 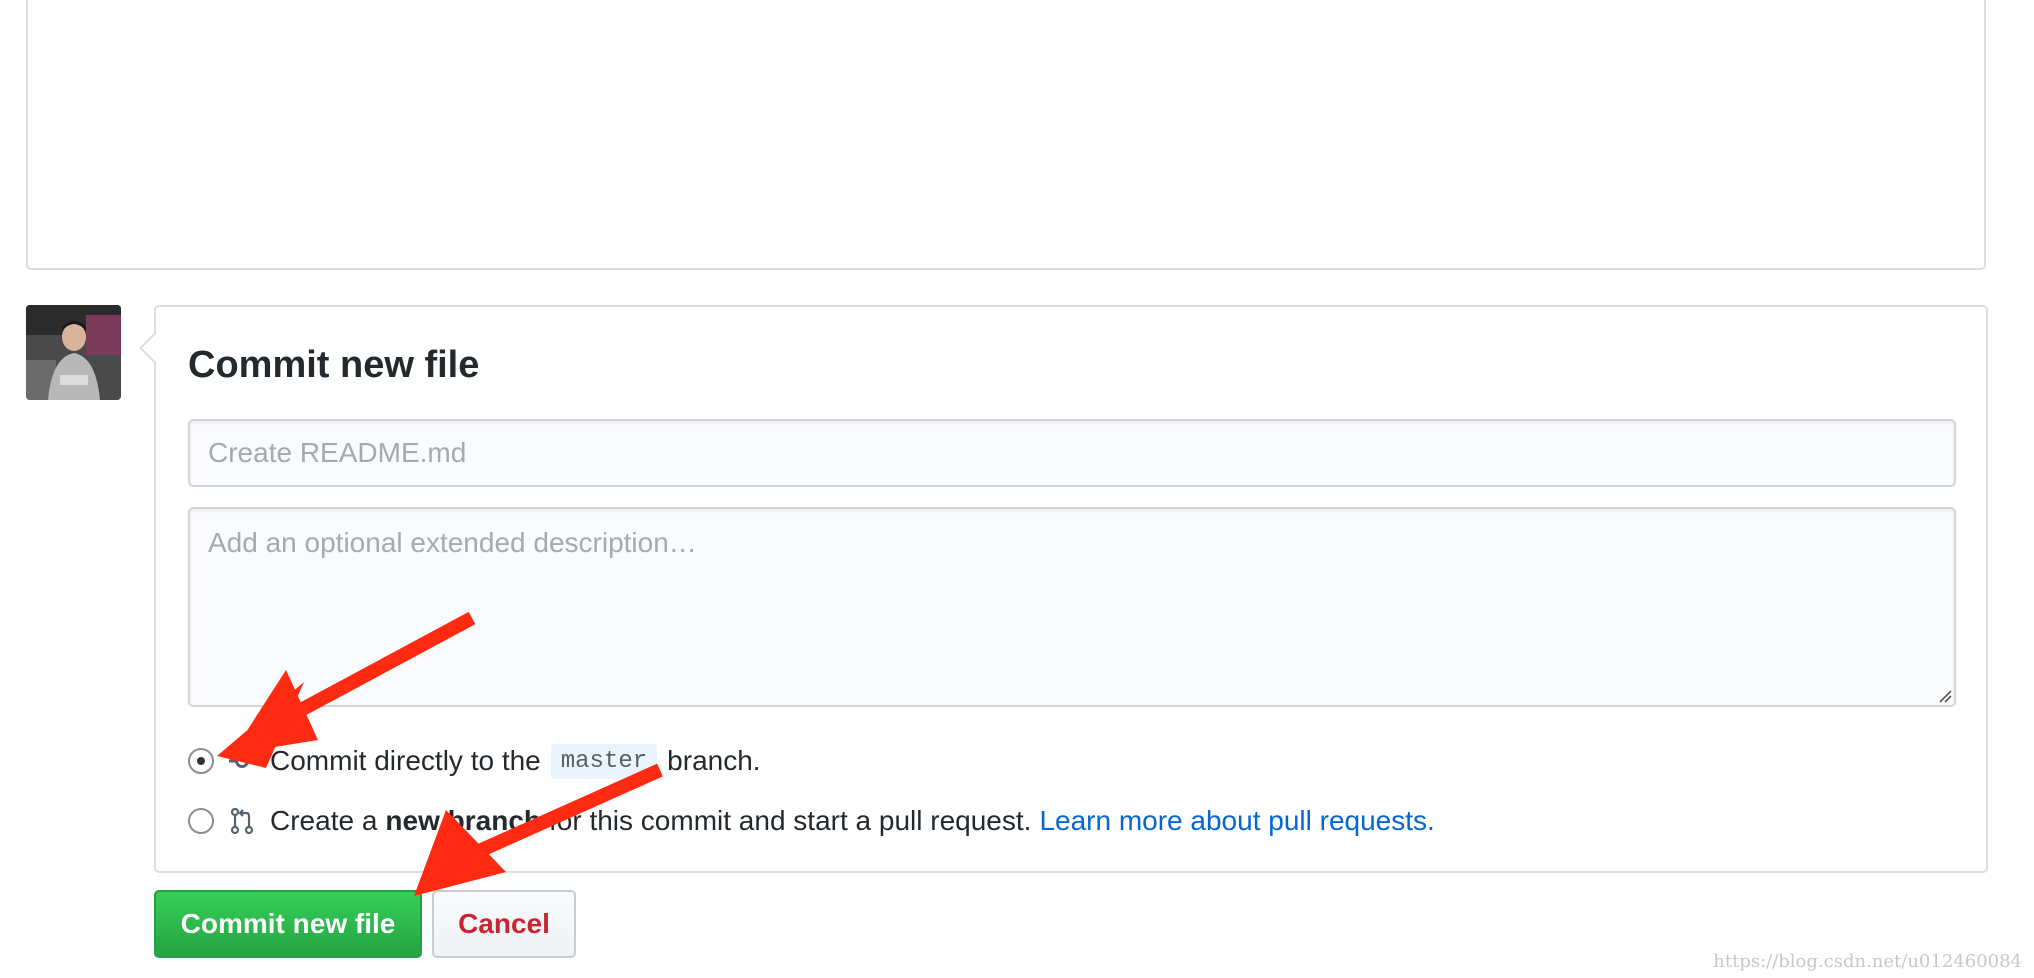 What do you see at coordinates (714, 760) in the screenshot?
I see `commit-direct-suffix: branch.` at bounding box center [714, 760].